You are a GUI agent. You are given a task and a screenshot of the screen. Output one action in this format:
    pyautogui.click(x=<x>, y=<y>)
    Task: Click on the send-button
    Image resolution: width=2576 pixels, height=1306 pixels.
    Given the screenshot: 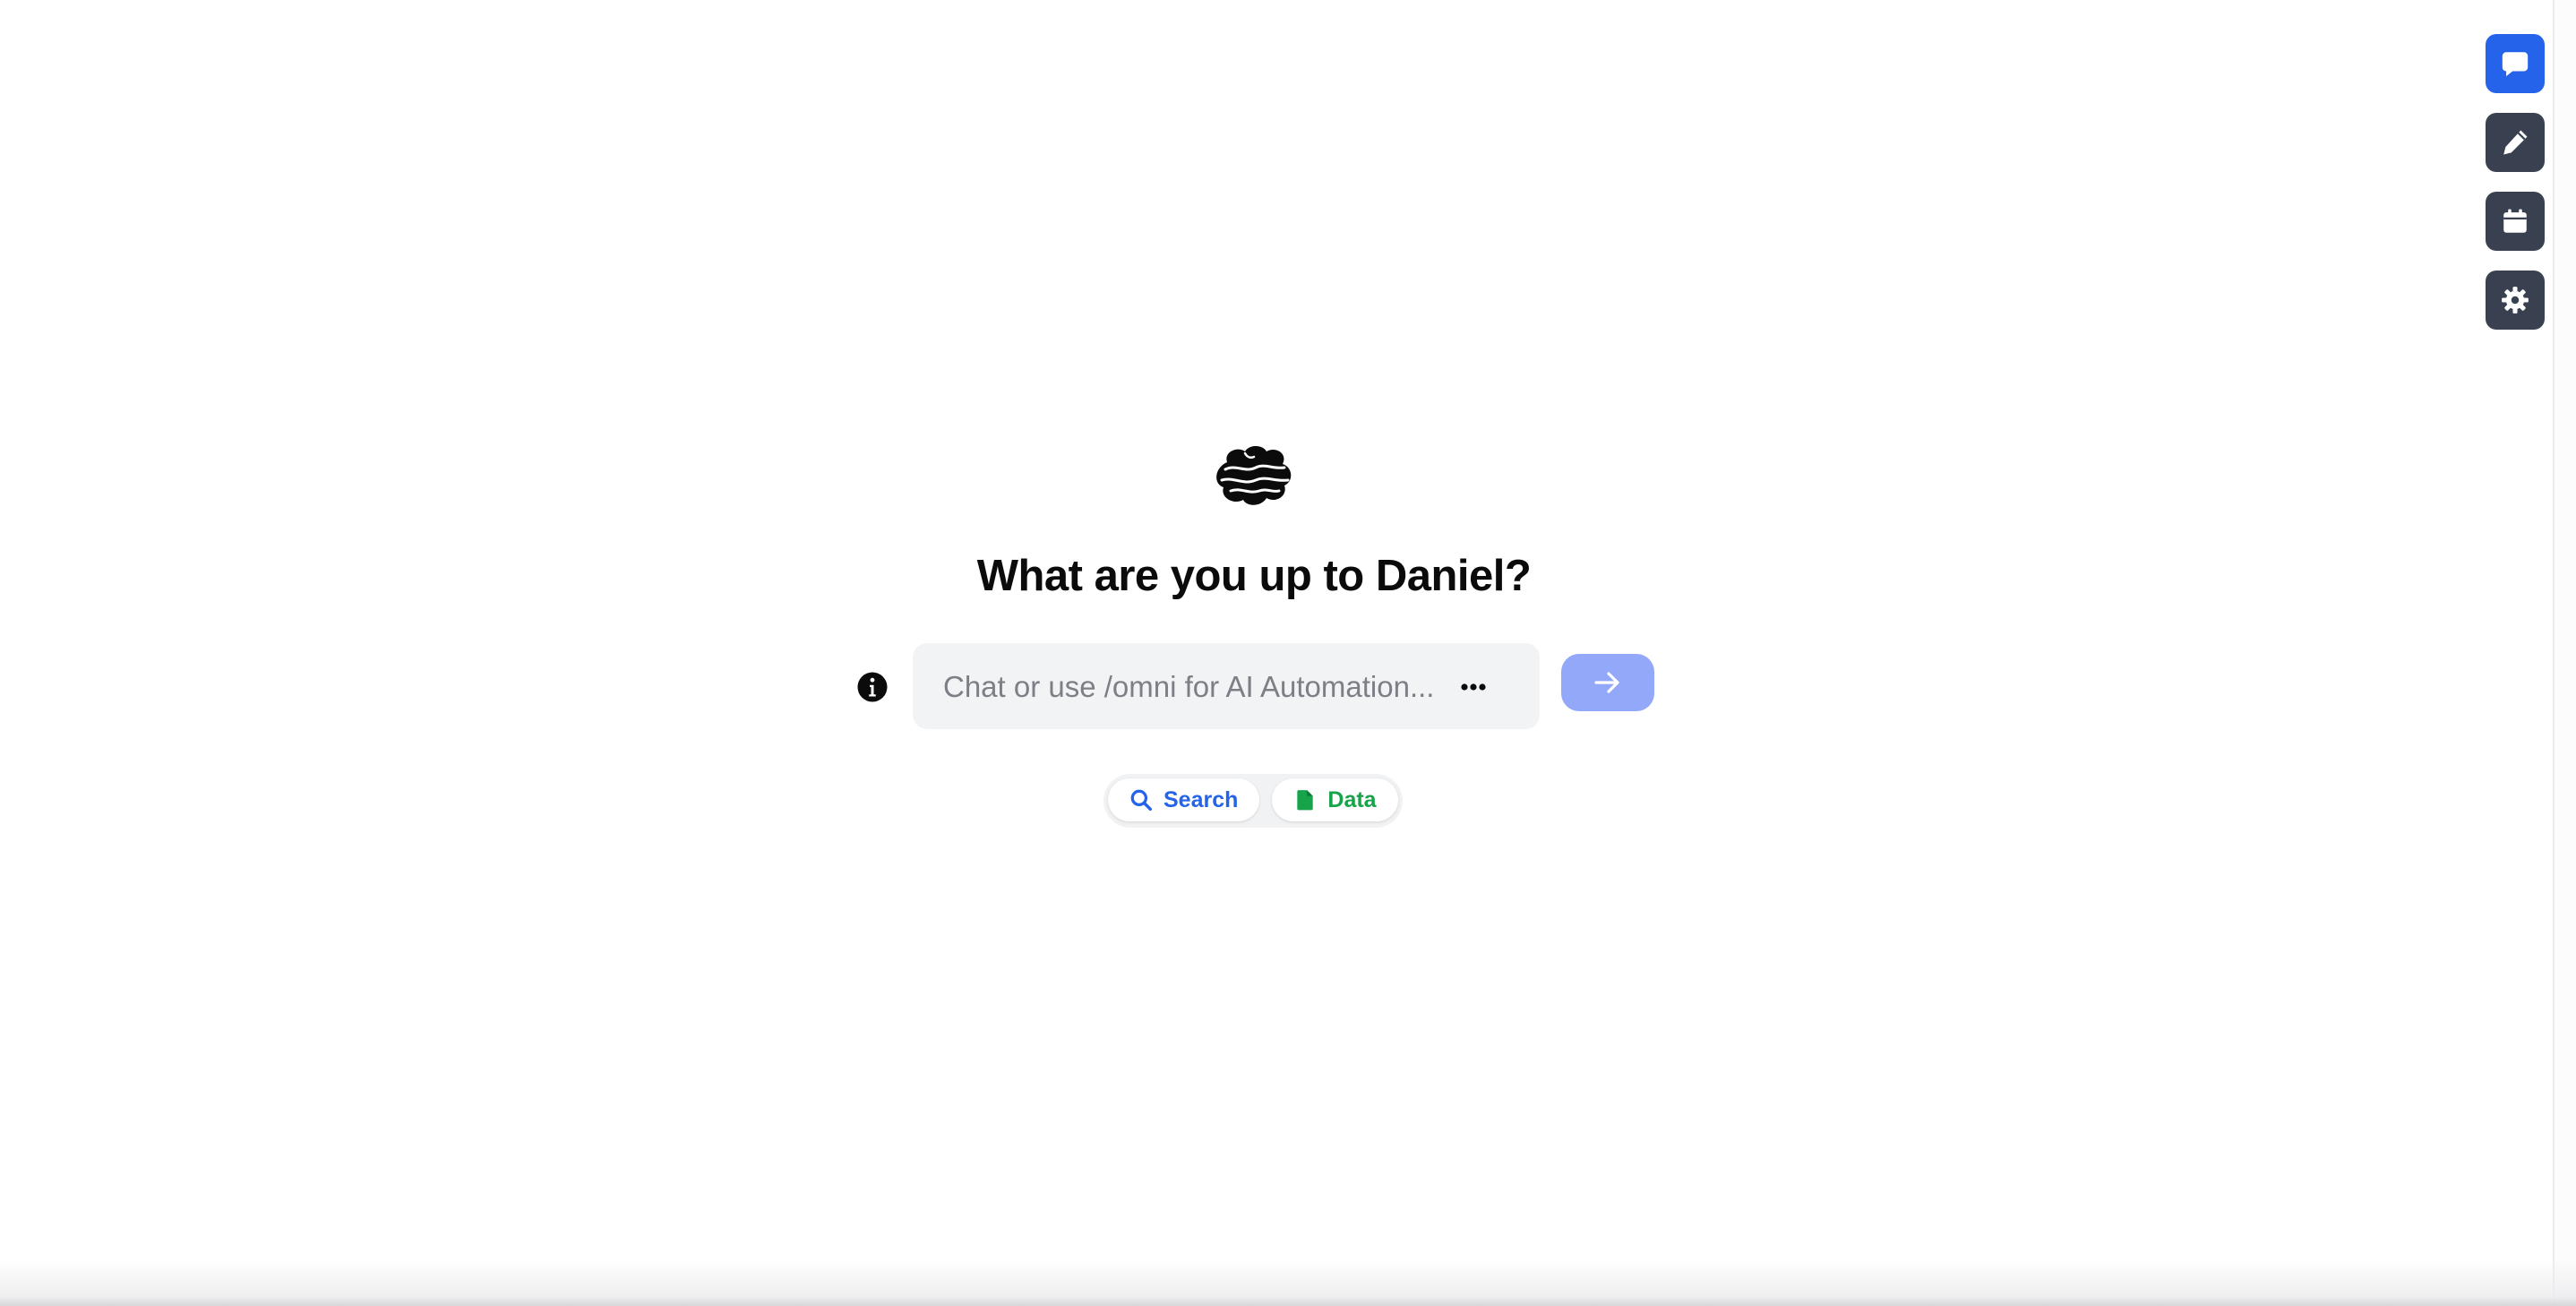 What is the action you would take?
    pyautogui.click(x=1607, y=682)
    